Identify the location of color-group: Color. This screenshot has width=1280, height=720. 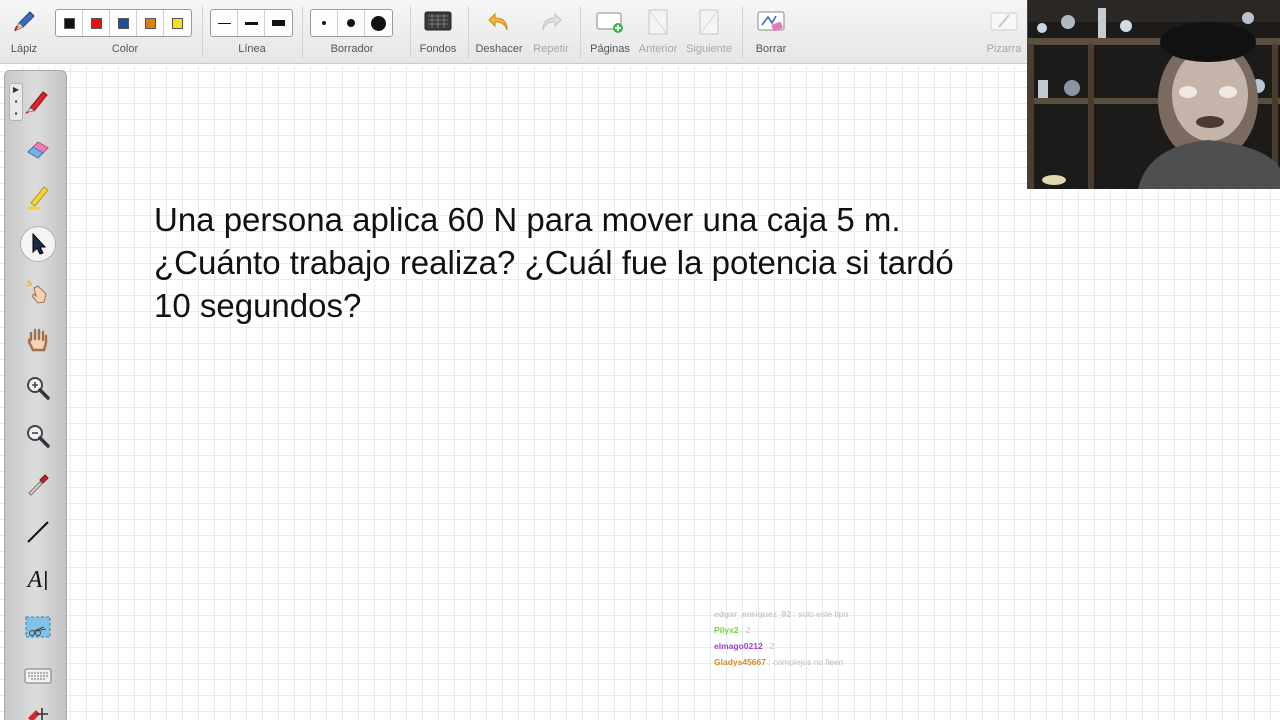
(125, 32).